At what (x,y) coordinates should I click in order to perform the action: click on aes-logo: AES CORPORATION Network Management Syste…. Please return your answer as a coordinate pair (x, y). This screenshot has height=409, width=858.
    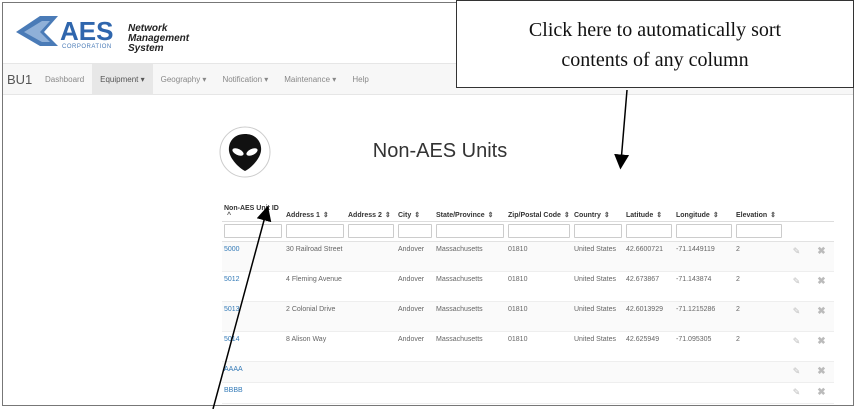
    Looking at the image, I should click on (114, 34).